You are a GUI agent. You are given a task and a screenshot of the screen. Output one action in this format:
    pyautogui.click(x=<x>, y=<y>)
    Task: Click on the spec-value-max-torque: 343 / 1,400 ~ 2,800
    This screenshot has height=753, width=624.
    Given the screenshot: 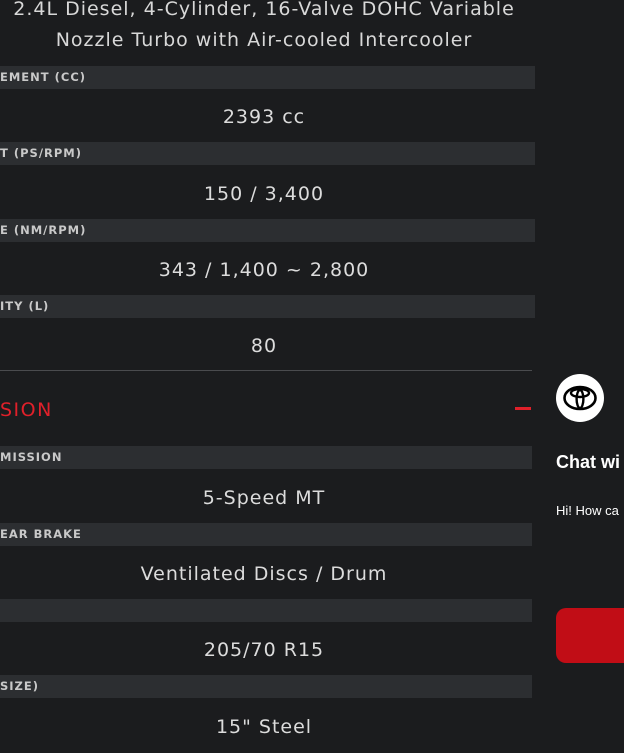 What is the action you would take?
    pyautogui.click(x=264, y=270)
    